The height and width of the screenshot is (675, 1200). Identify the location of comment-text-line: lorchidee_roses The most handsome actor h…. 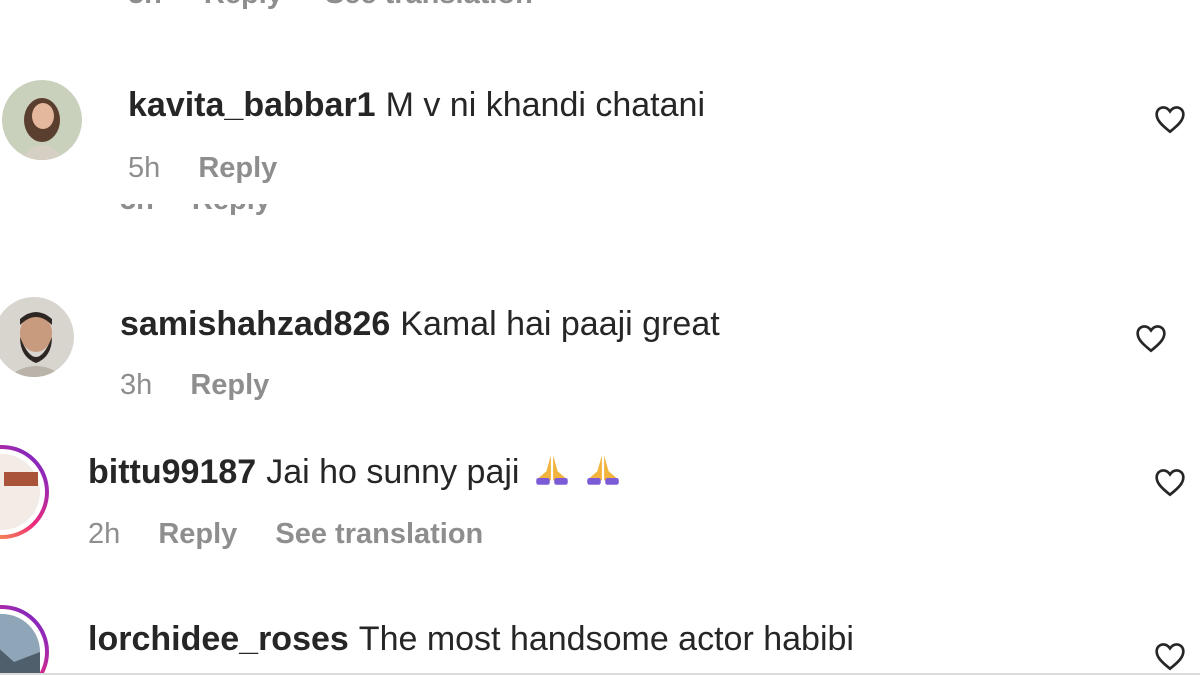
(471, 639).